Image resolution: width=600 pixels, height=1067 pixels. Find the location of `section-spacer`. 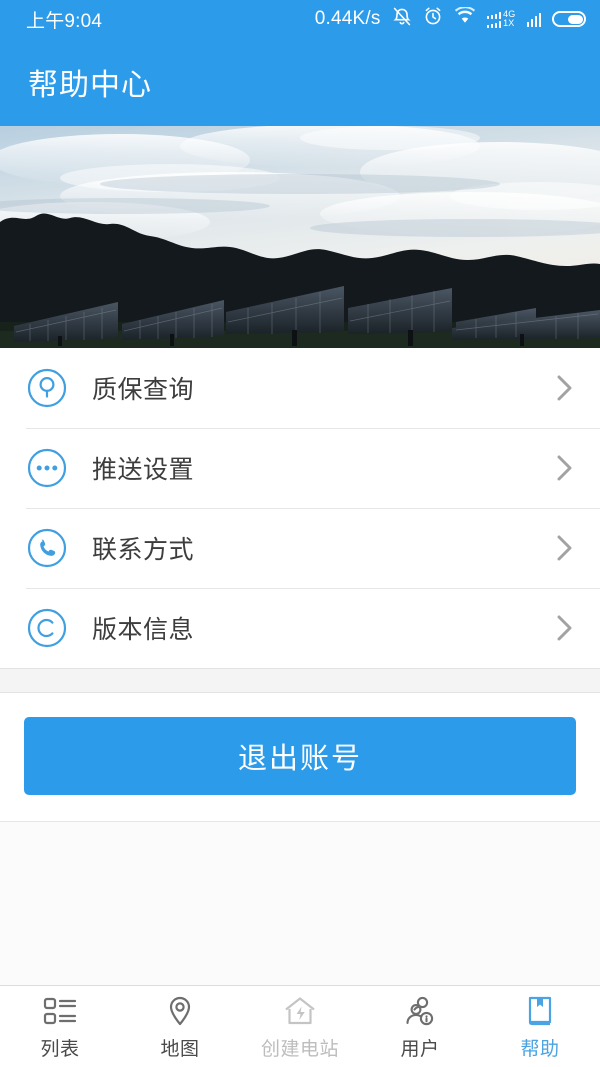

section-spacer is located at coordinates (300, 681).